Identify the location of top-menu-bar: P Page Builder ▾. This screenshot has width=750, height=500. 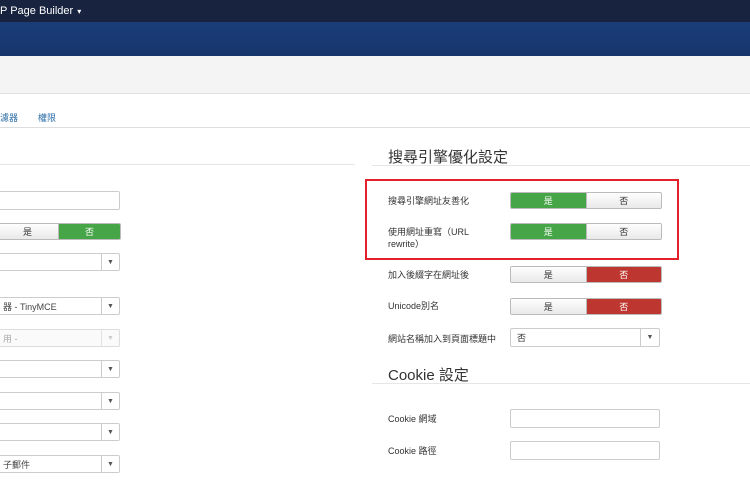
(375, 11).